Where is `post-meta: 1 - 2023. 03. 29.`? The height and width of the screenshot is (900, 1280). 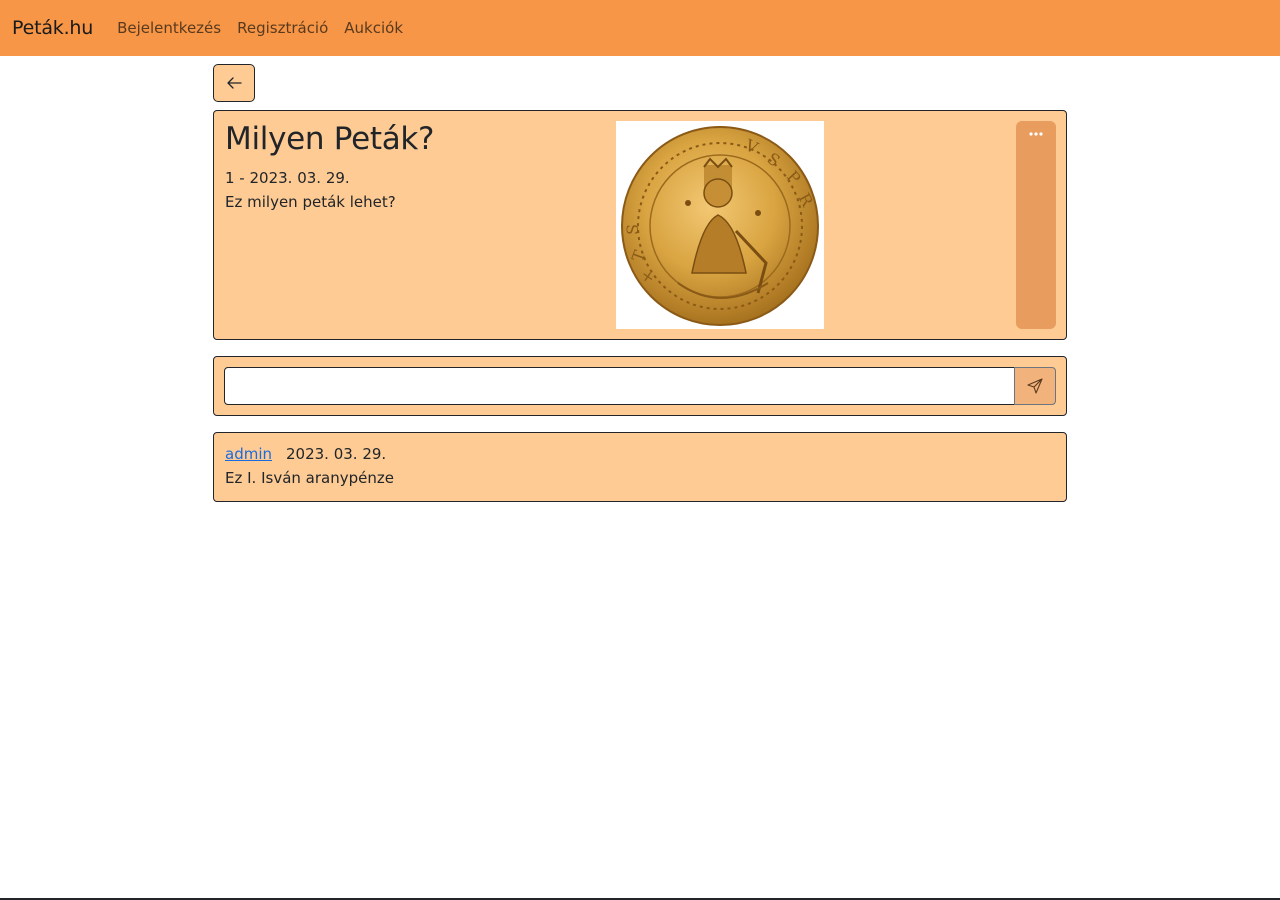
post-meta: 1 - 2023. 03. 29. is located at coordinates (287, 178).